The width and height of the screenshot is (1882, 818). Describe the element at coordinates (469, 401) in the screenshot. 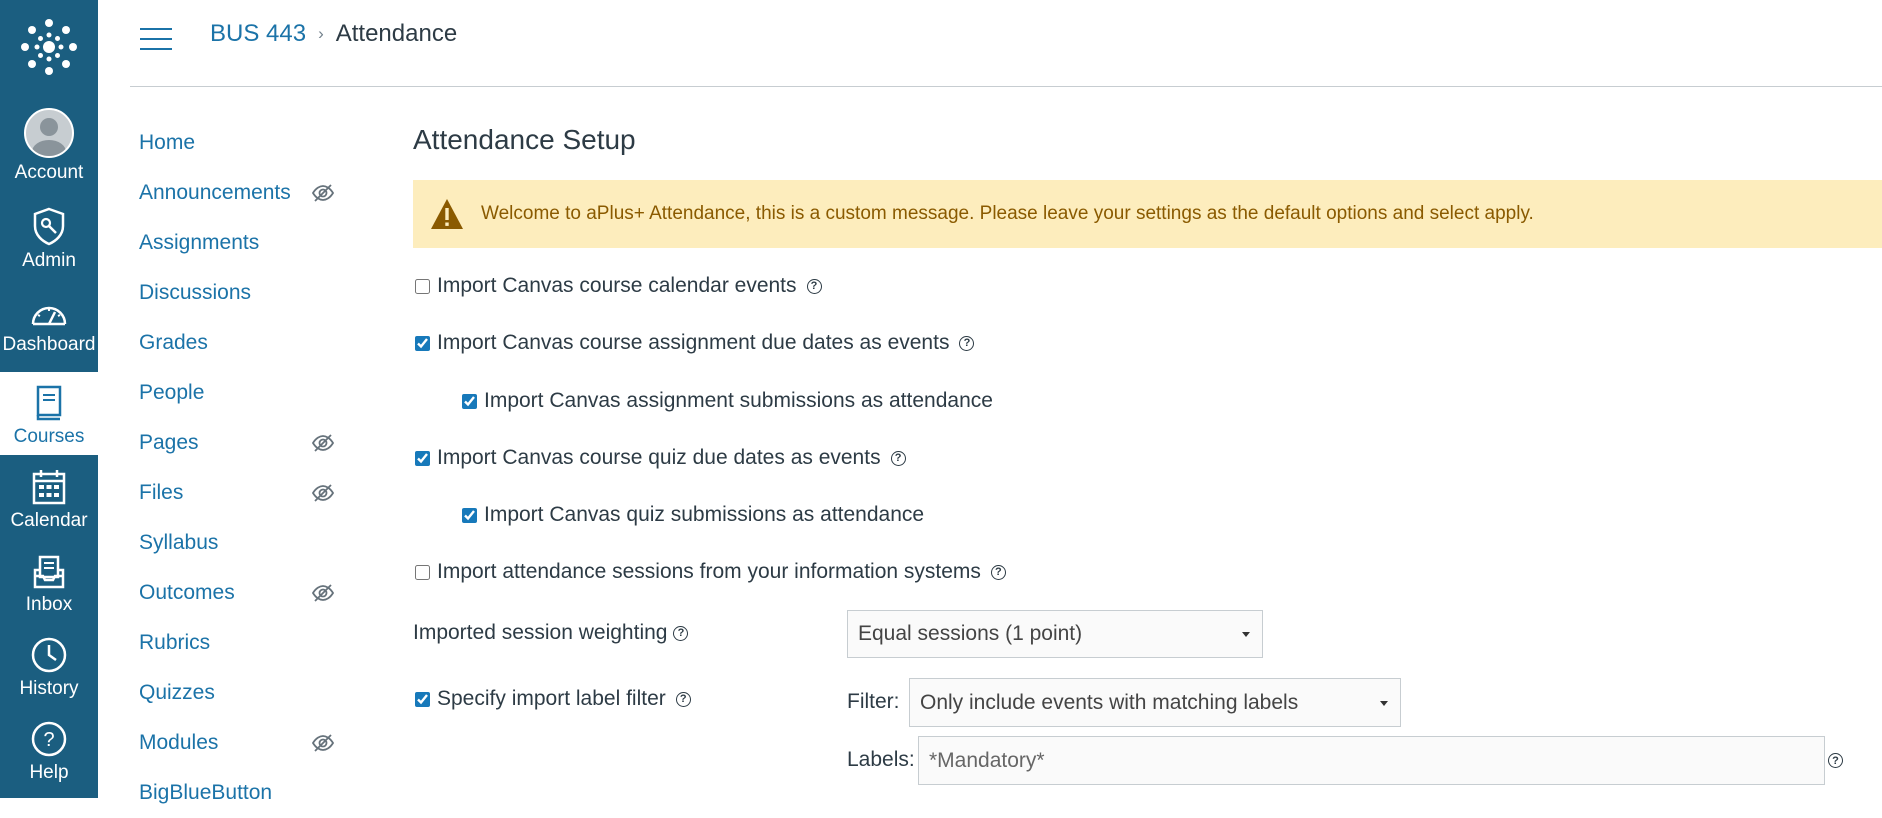

I see `import-assignment-submissions-checkbox` at that location.